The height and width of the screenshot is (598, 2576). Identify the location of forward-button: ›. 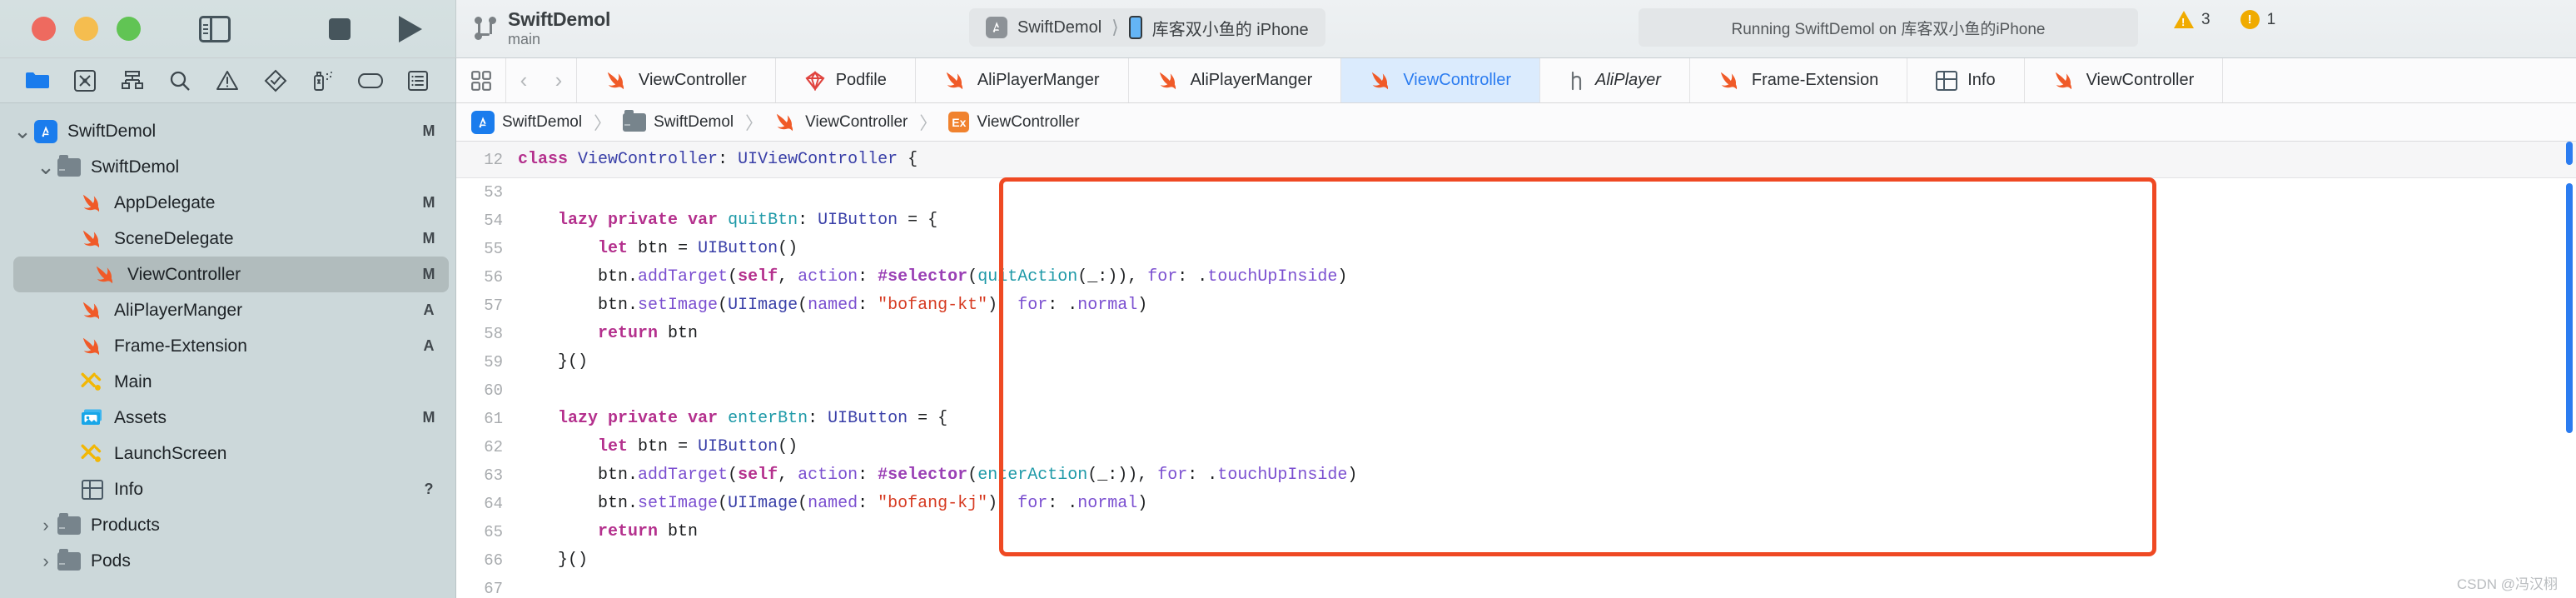
(558, 80).